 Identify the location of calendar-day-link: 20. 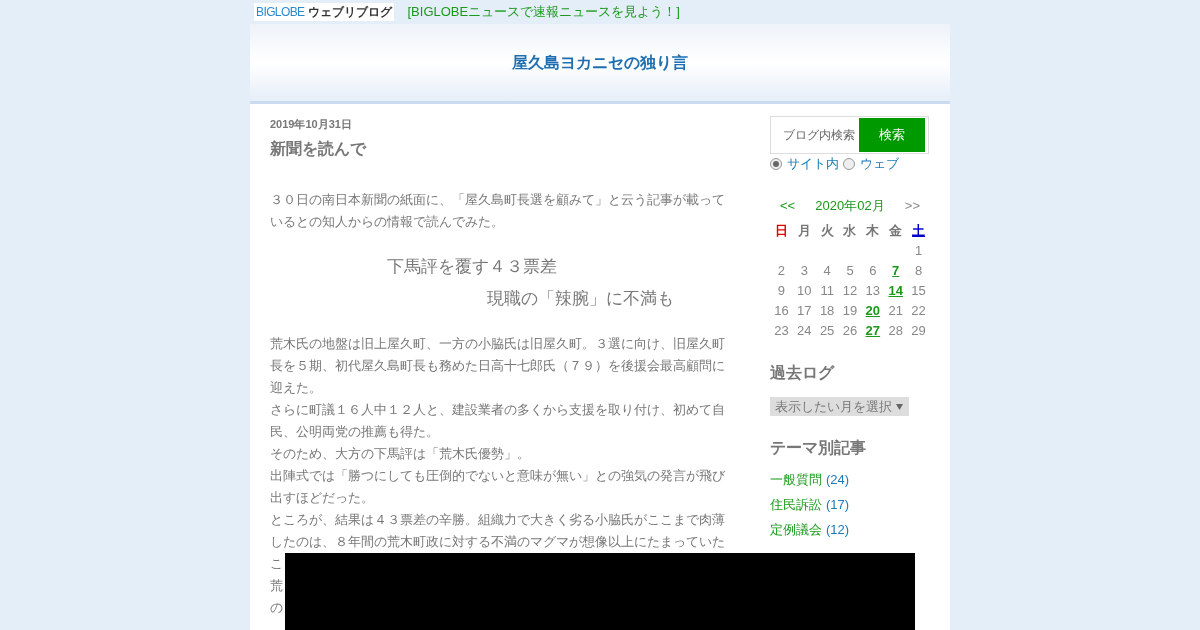
(873, 311).